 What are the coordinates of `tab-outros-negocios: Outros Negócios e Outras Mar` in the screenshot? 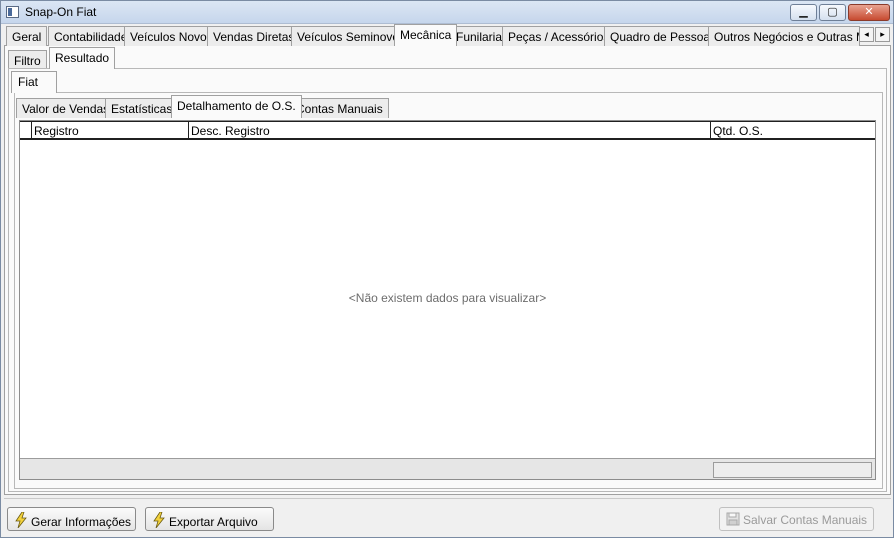 It's located at (784, 36).